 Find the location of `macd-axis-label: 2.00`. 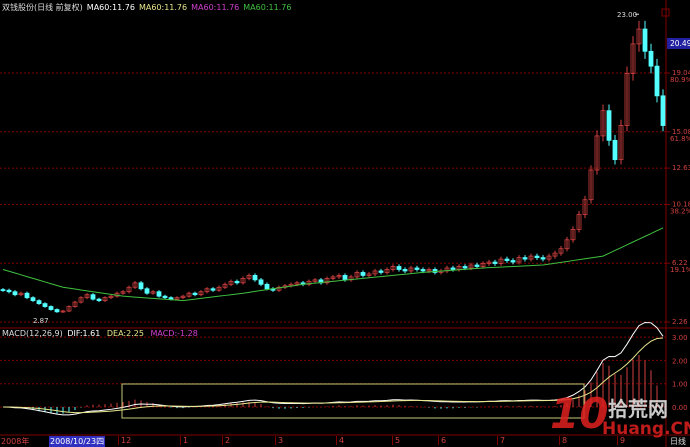

macd-axis-label: 2.00 is located at coordinates (680, 361).